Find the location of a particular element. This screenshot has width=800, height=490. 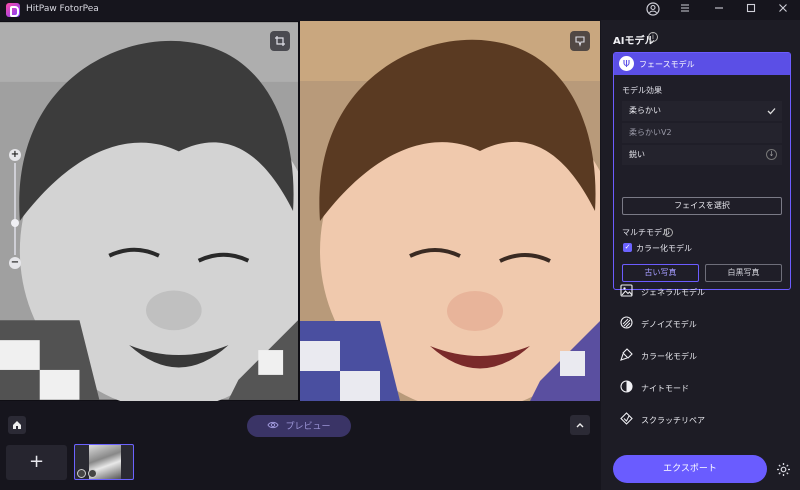

home-icon is located at coordinates (17, 425).